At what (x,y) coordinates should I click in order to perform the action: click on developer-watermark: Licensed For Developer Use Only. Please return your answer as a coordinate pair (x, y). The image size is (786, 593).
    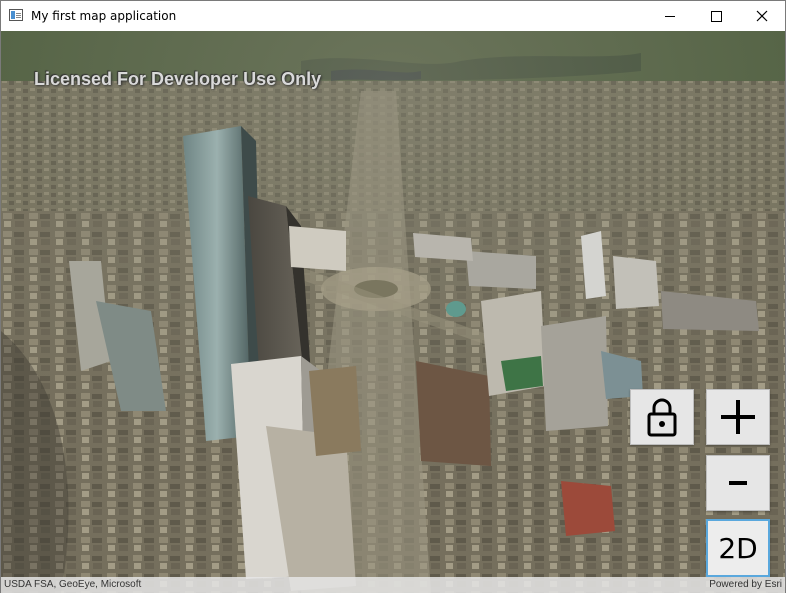
    Looking at the image, I should click on (178, 79).